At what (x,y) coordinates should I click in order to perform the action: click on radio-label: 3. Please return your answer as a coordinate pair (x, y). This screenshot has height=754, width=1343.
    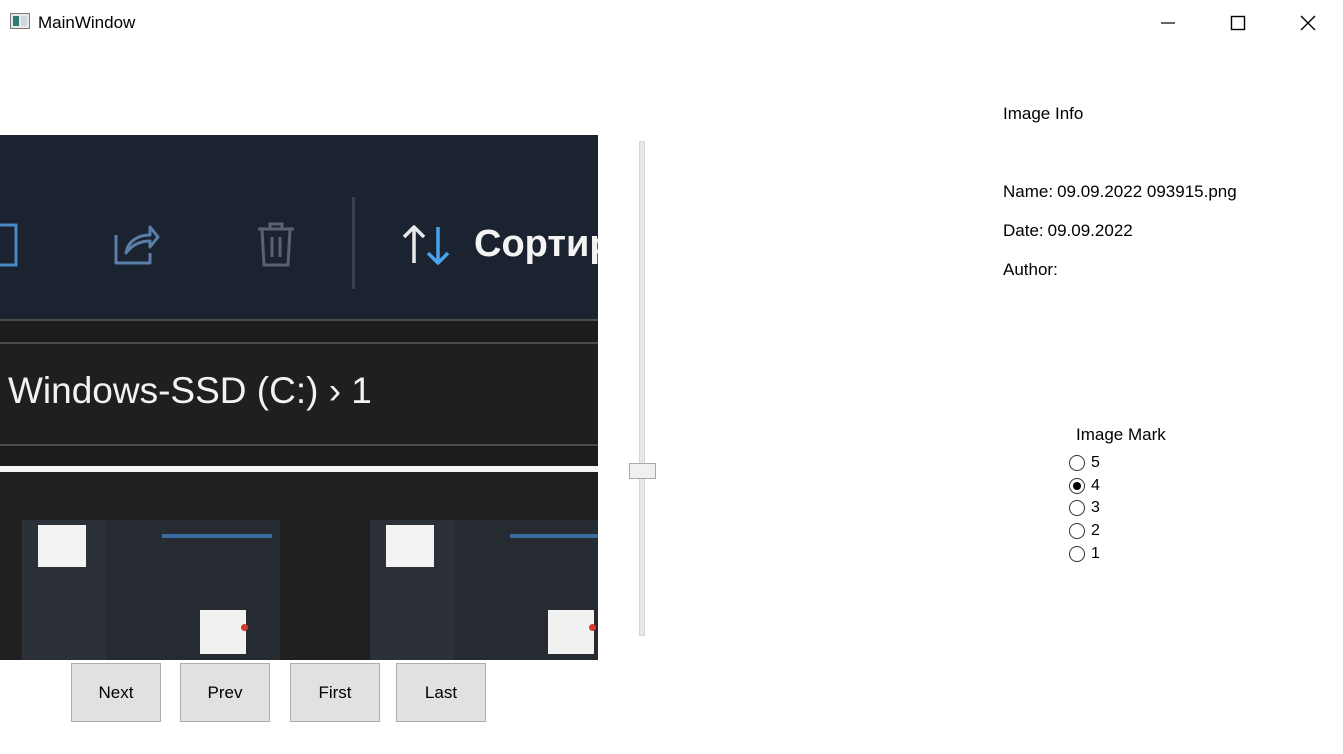
    Looking at the image, I should click on (1095, 507).